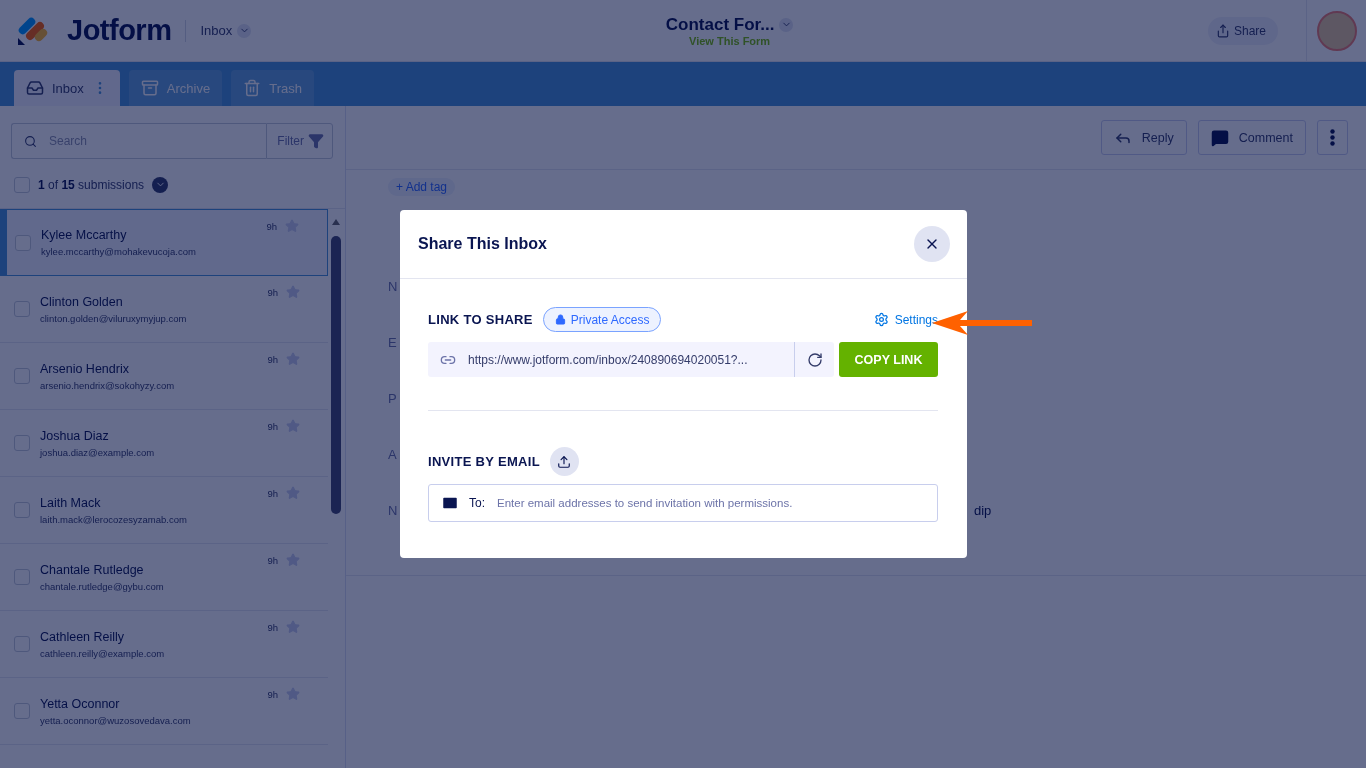 The width and height of the screenshot is (1366, 768). I want to click on brand-name: Jotform, so click(119, 30).